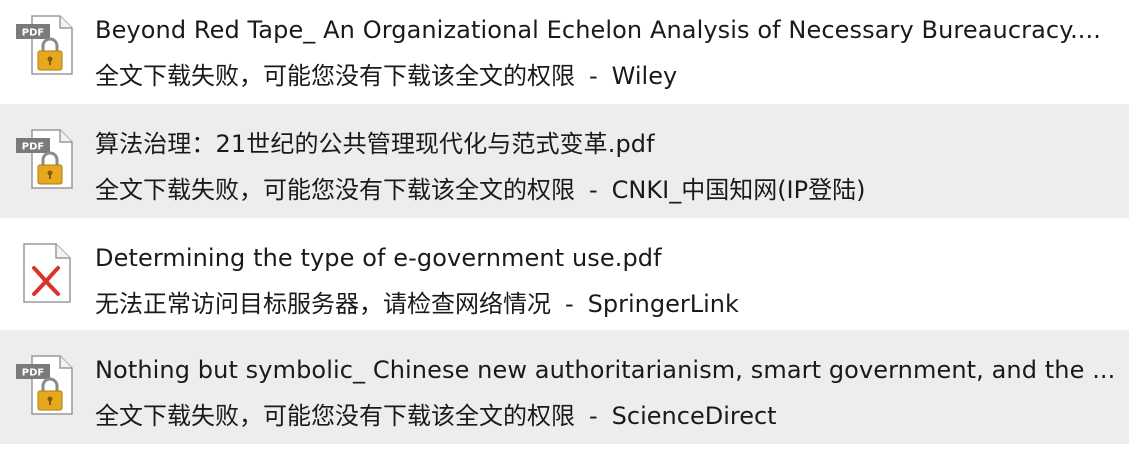 The width and height of the screenshot is (1129, 469). What do you see at coordinates (738, 190) in the screenshot?
I see `result-source: CNKI_中国知网(IP登陆)` at bounding box center [738, 190].